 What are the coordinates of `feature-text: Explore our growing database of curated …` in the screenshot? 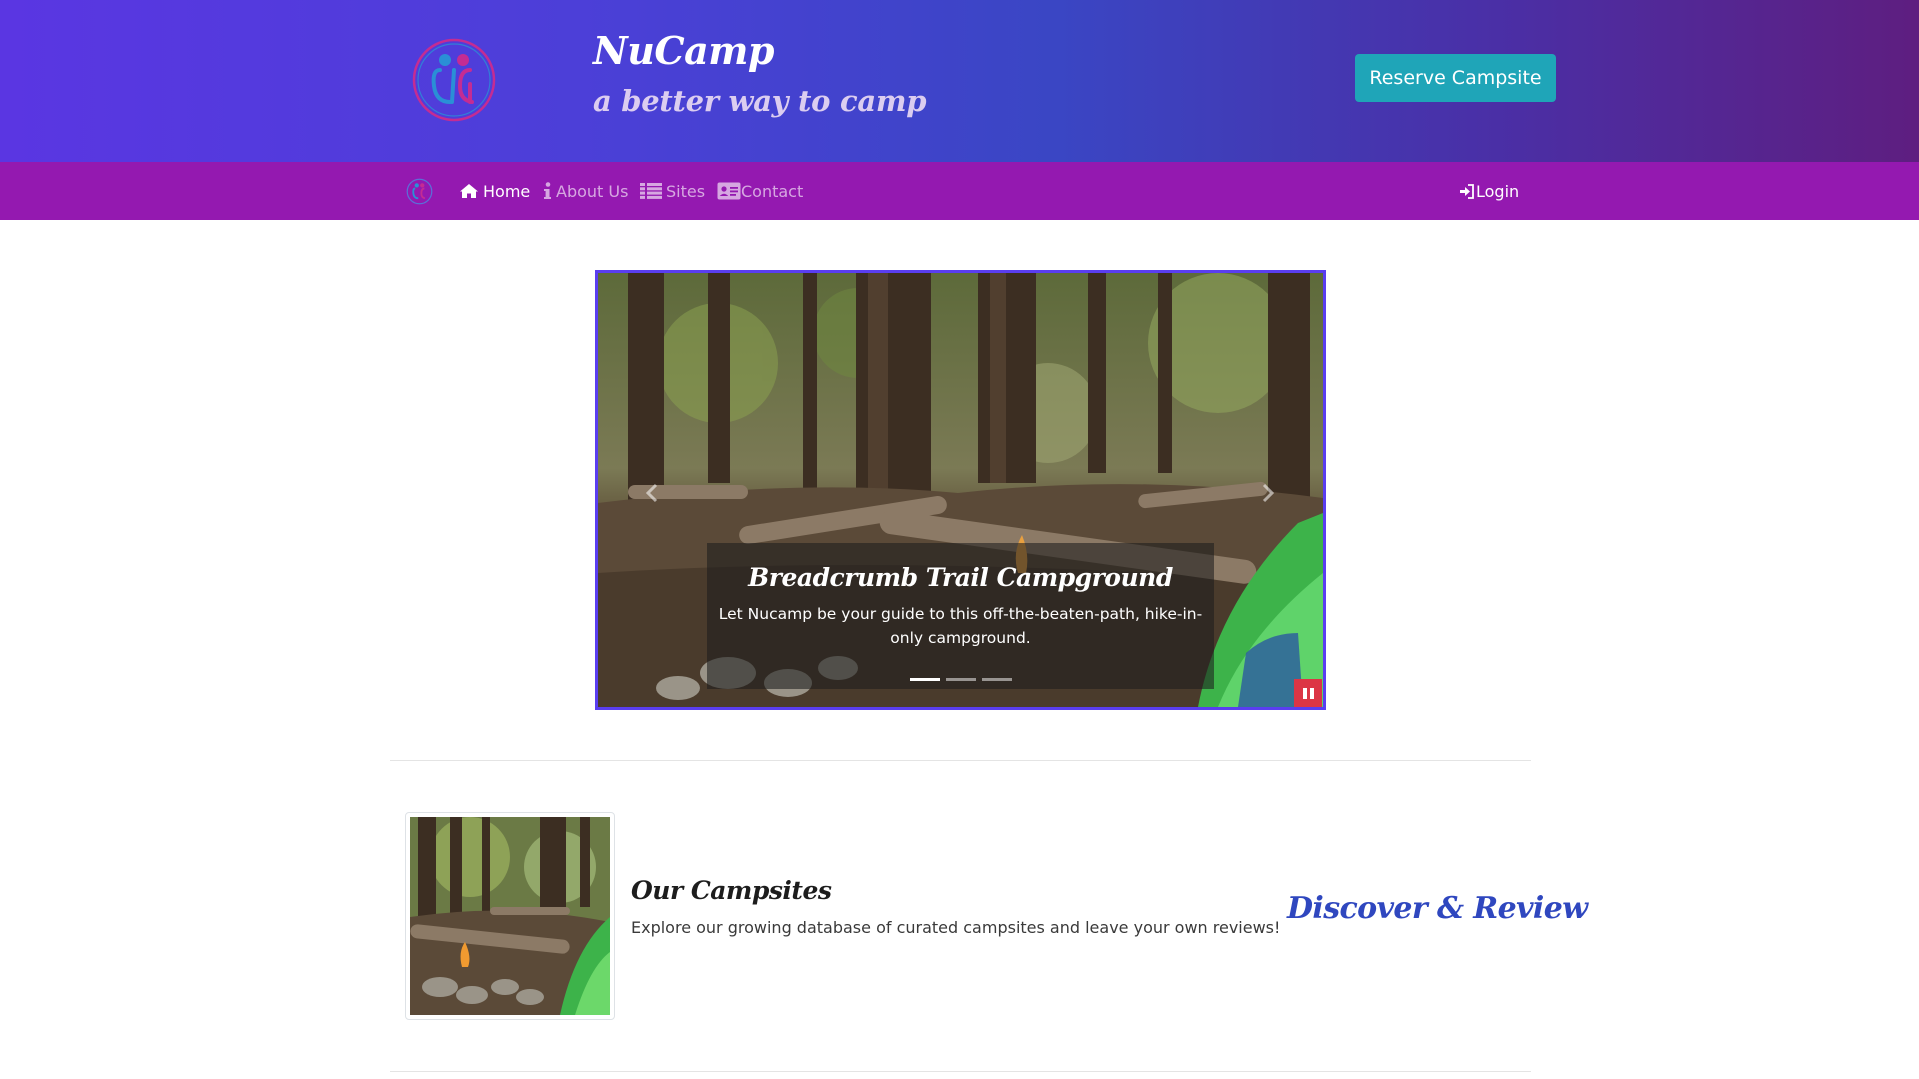 It's located at (956, 927).